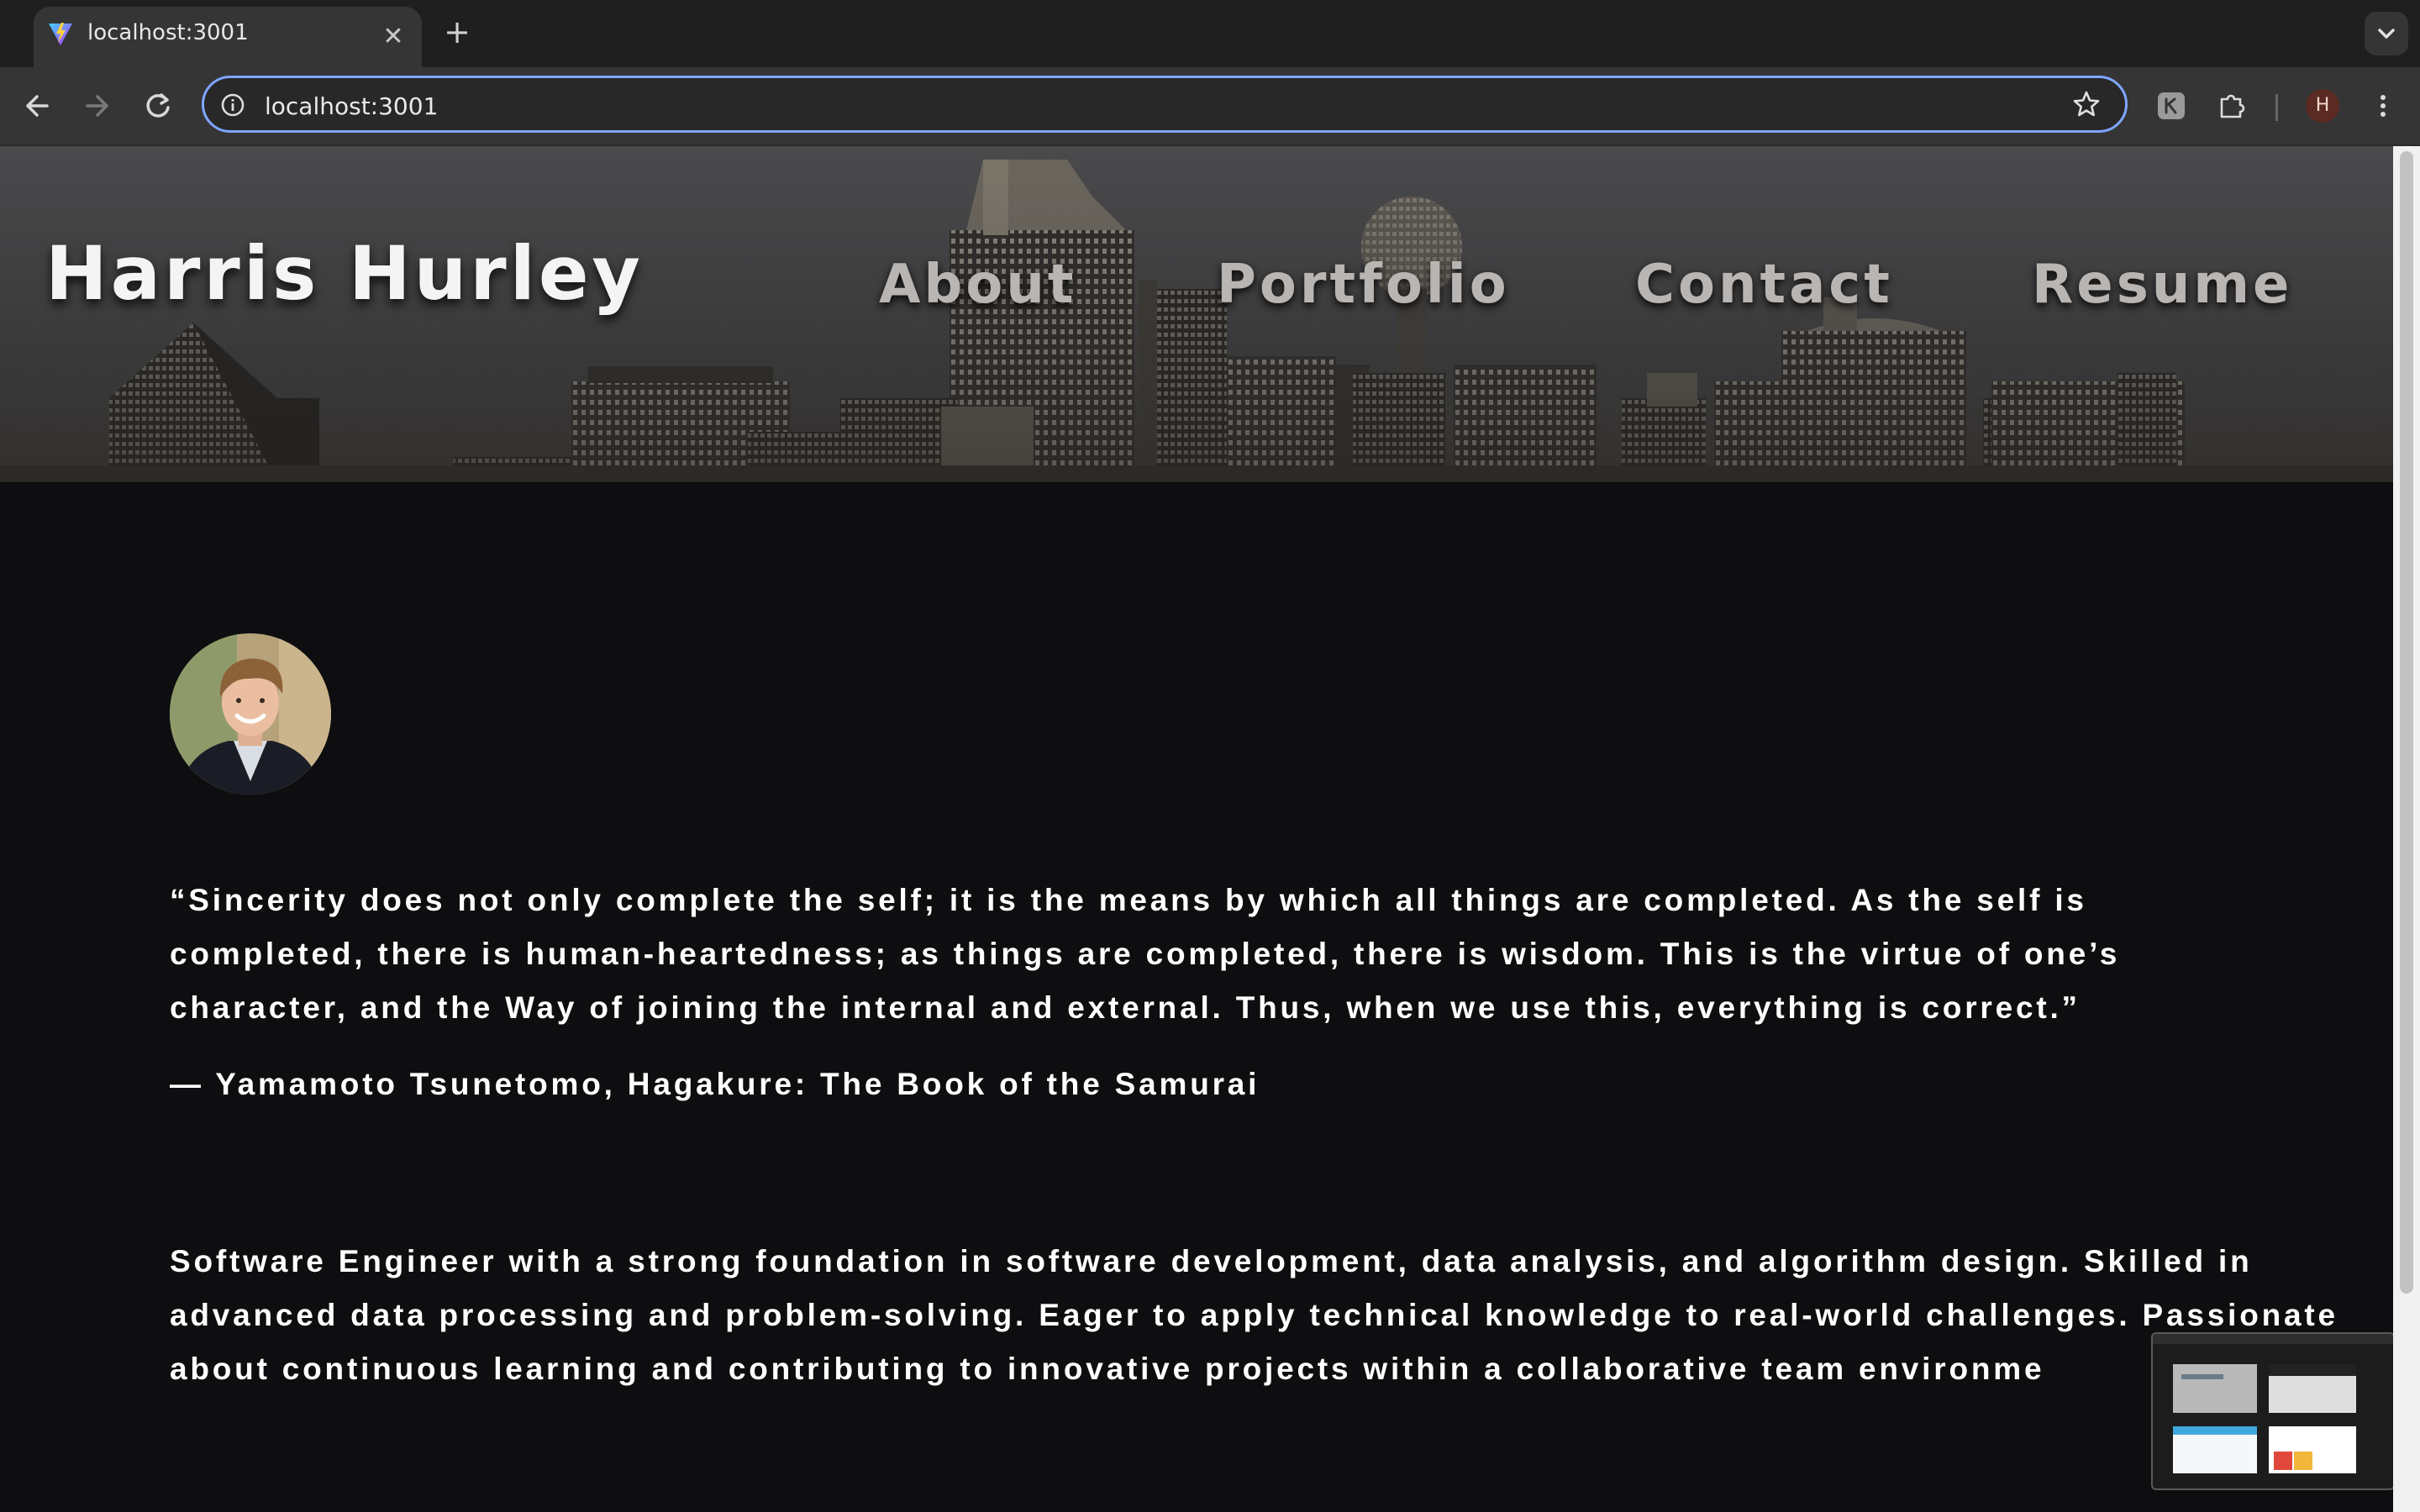  I want to click on extensions-puzzle-icon, so click(2232, 106).